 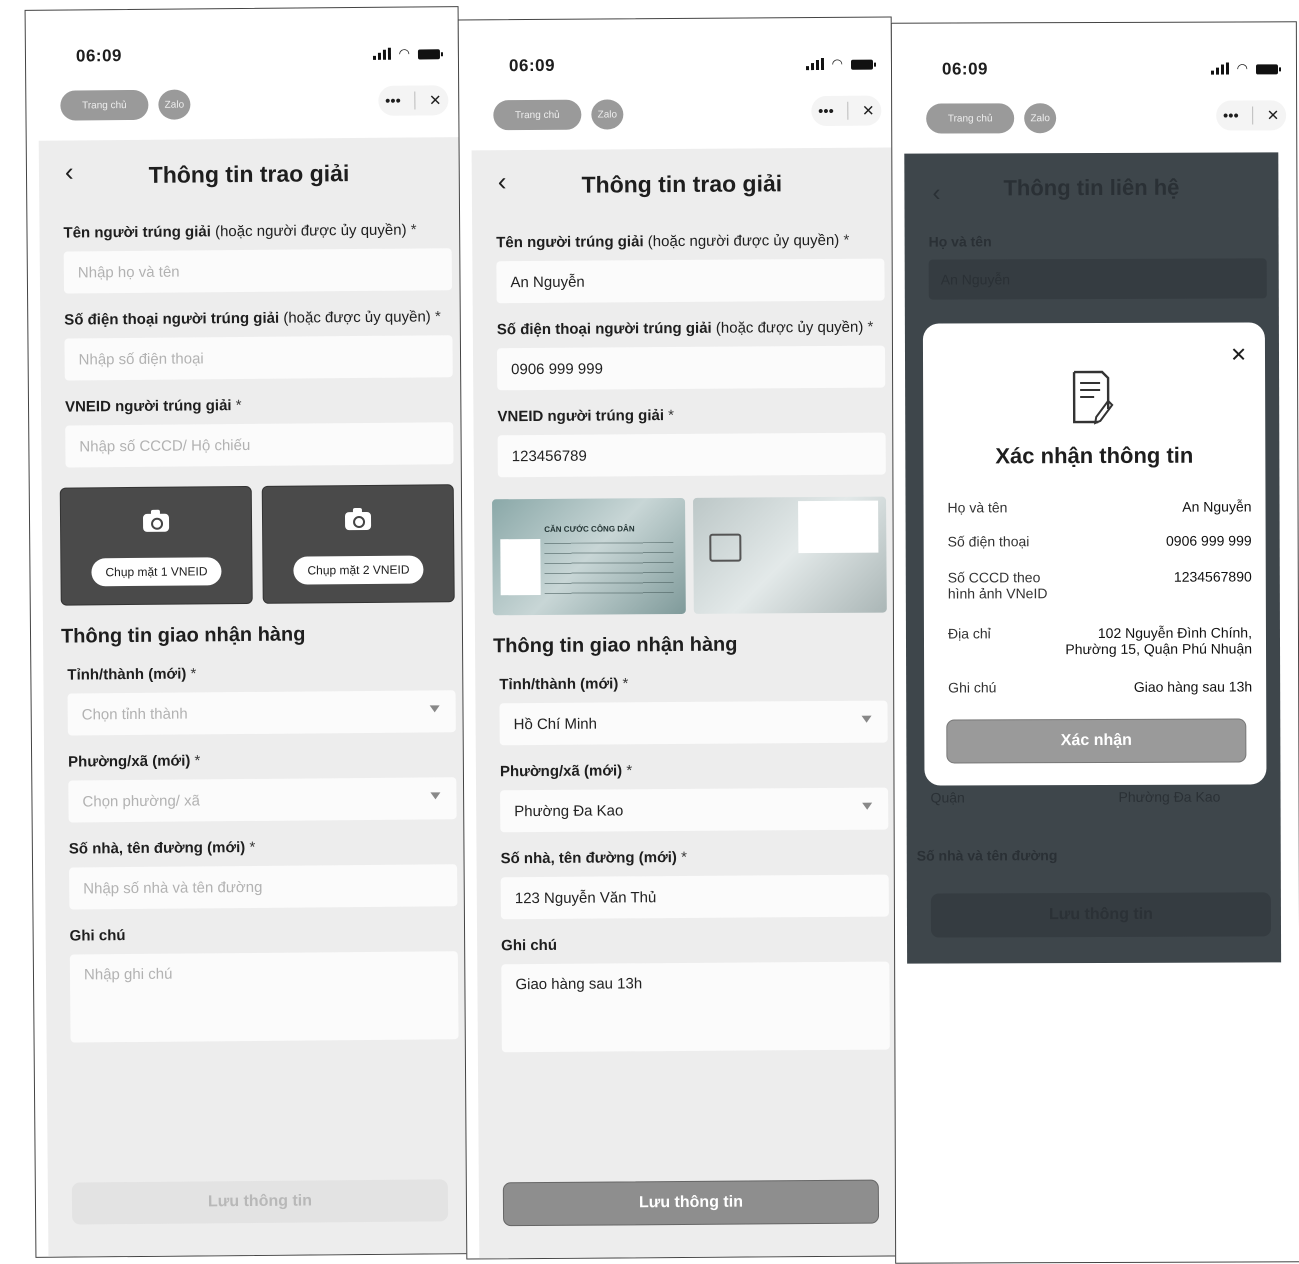 I want to click on vneid-input: 123456789, so click(x=692, y=455).